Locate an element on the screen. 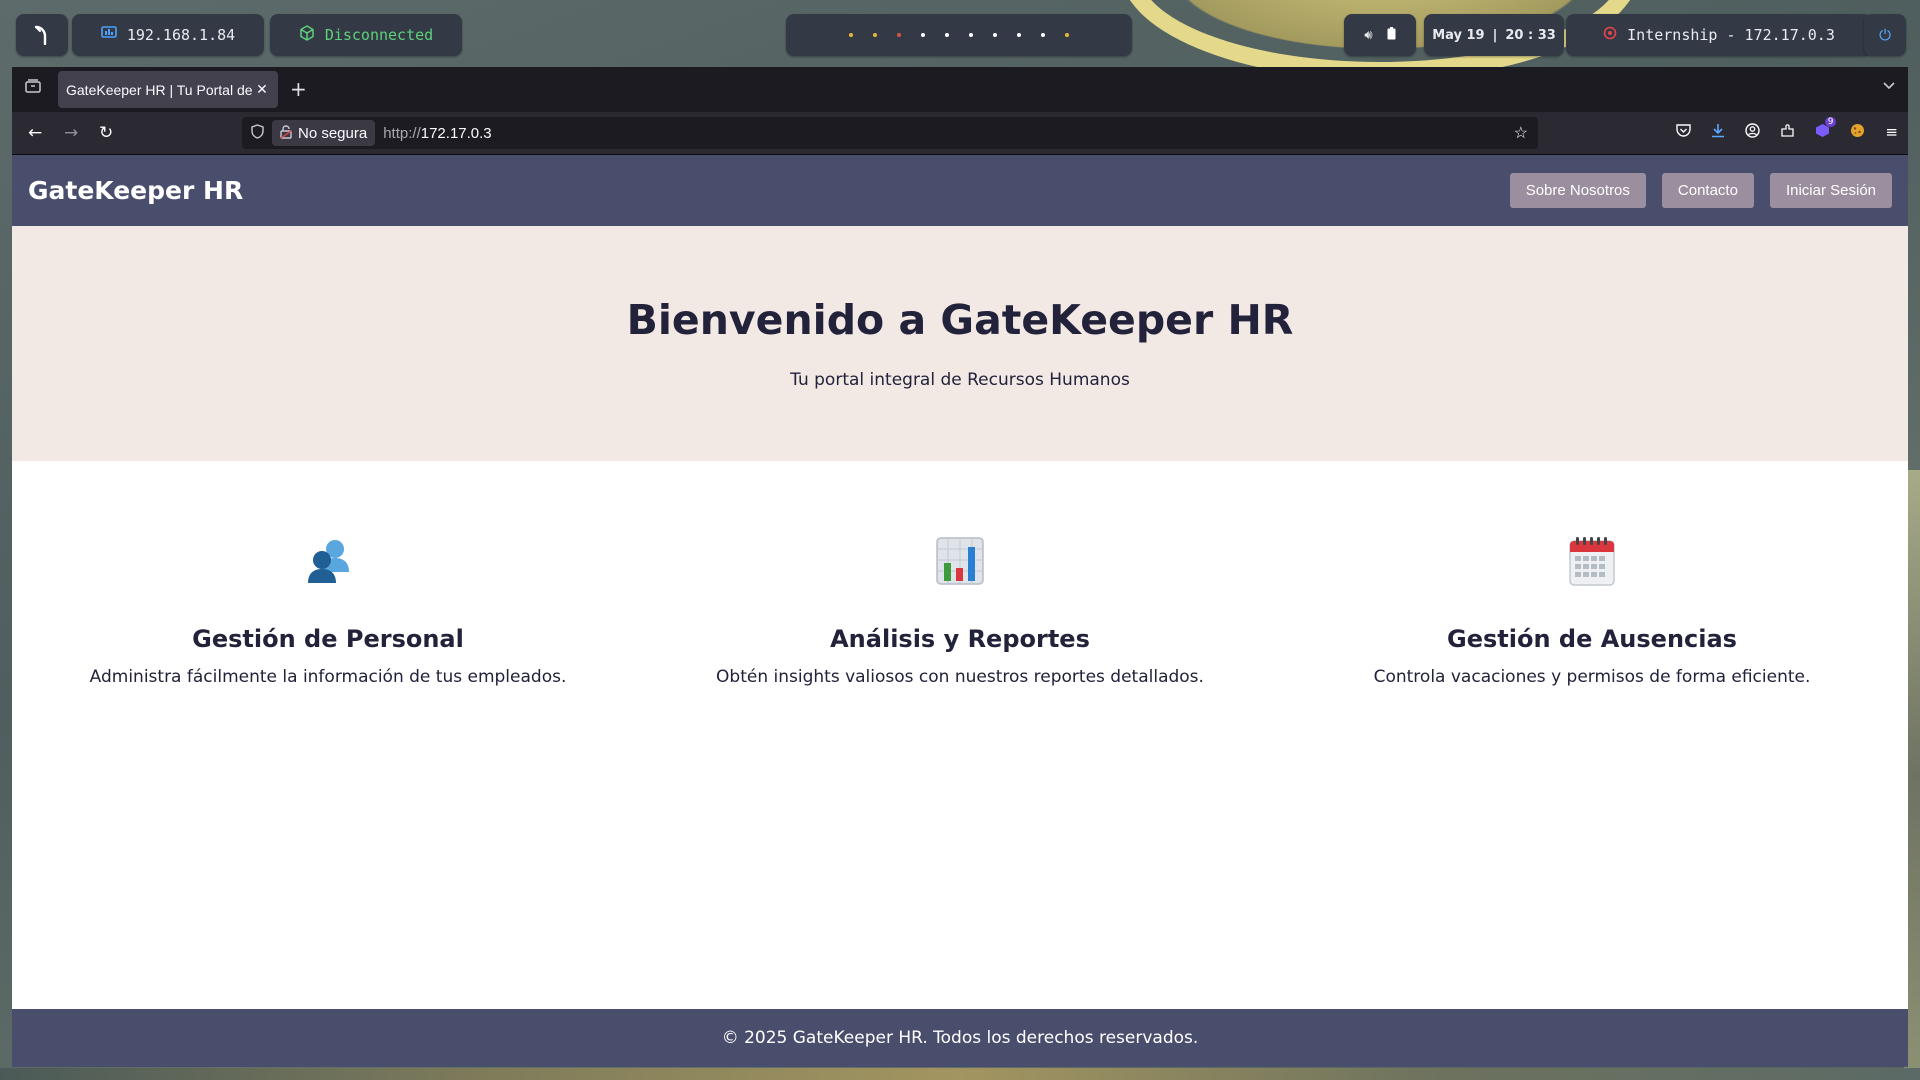  contact-button: Contacto is located at coordinates (1707, 190).